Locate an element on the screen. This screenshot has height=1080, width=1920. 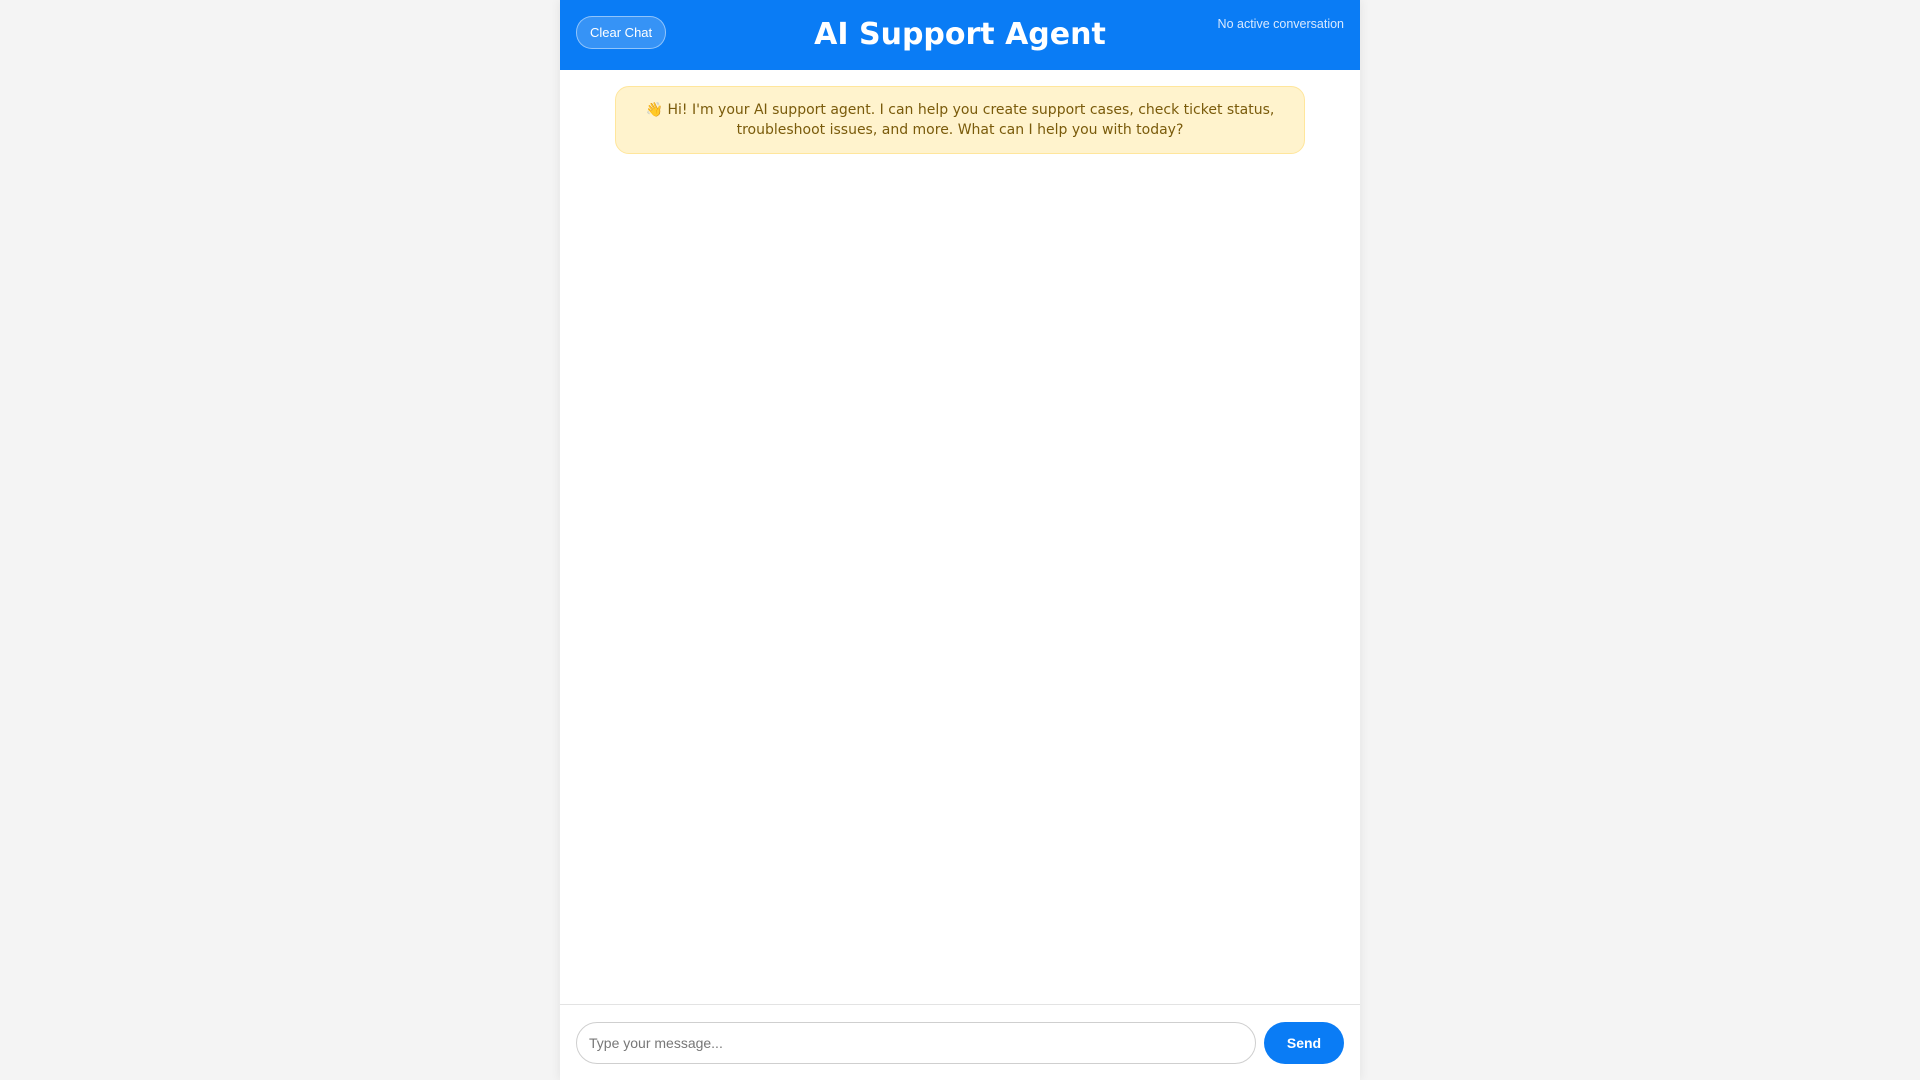
send-button: Send is located at coordinates (1304, 1043).